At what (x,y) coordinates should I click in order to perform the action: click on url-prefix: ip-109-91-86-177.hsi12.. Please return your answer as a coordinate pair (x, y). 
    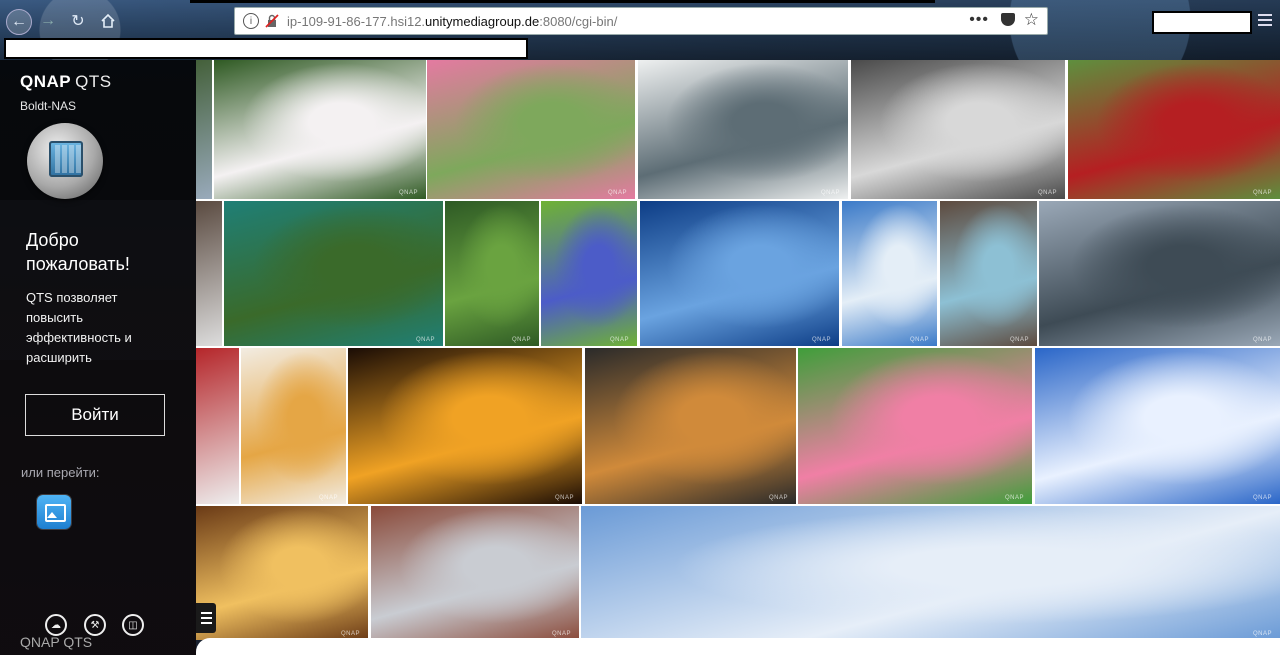
    Looking at the image, I should click on (356, 21).